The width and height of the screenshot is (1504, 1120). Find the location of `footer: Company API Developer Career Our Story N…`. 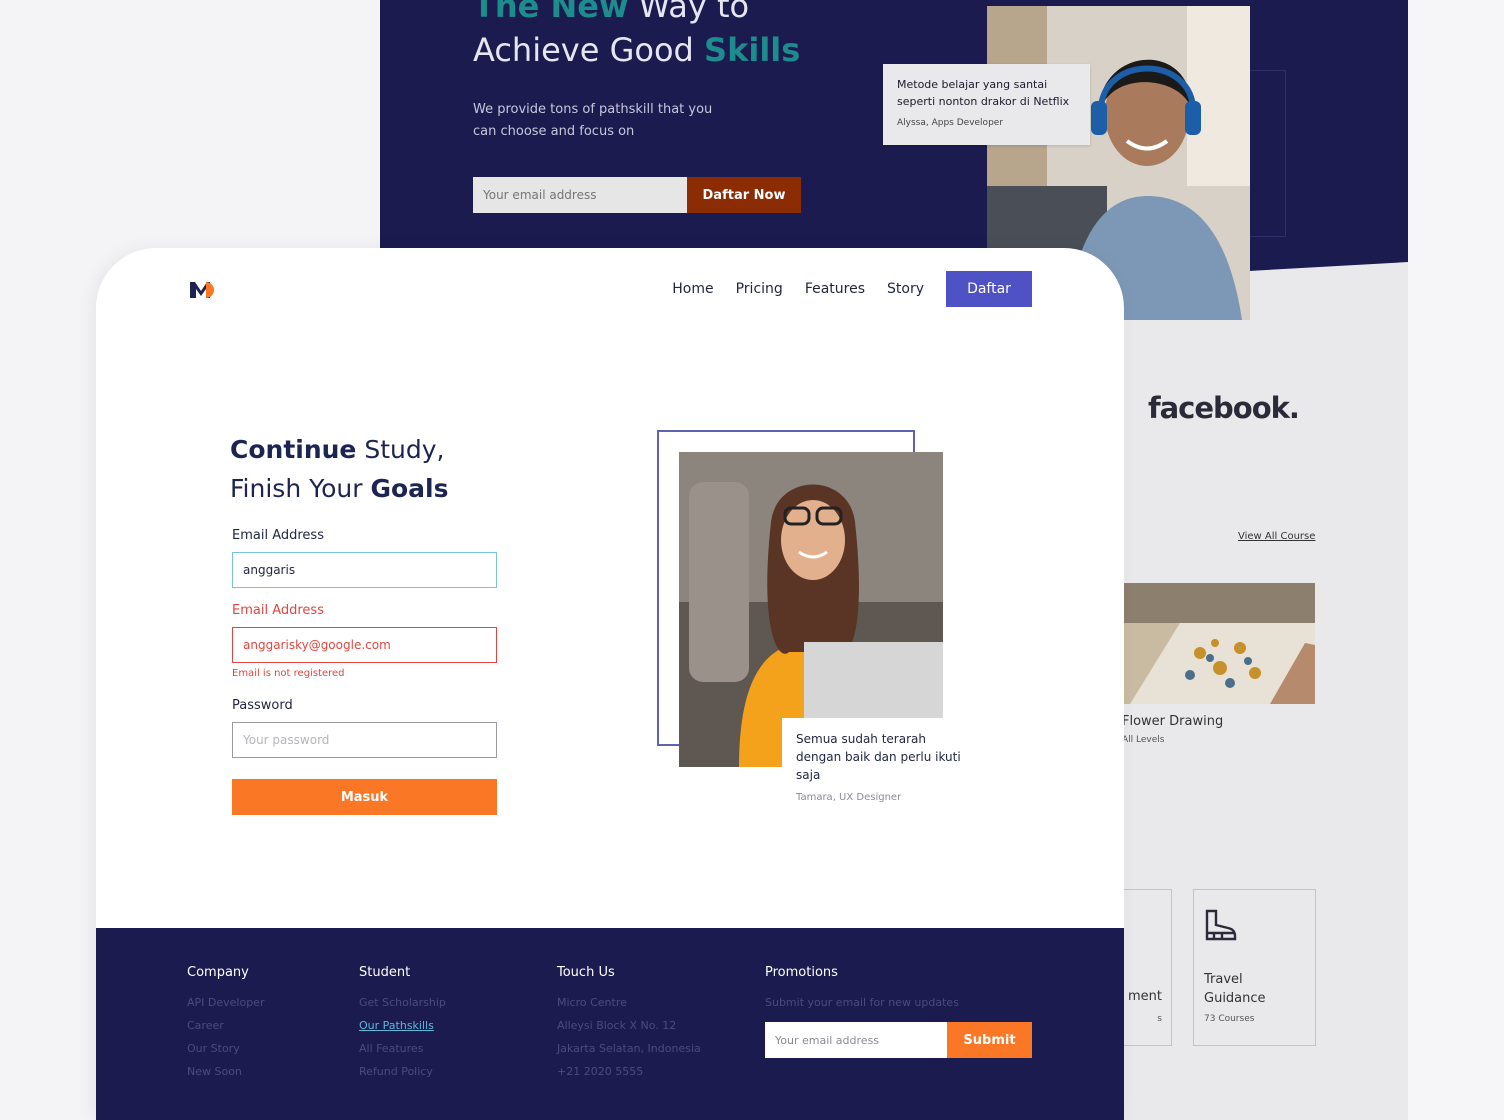

footer: Company API Developer Career Our Story N… is located at coordinates (610, 1024).